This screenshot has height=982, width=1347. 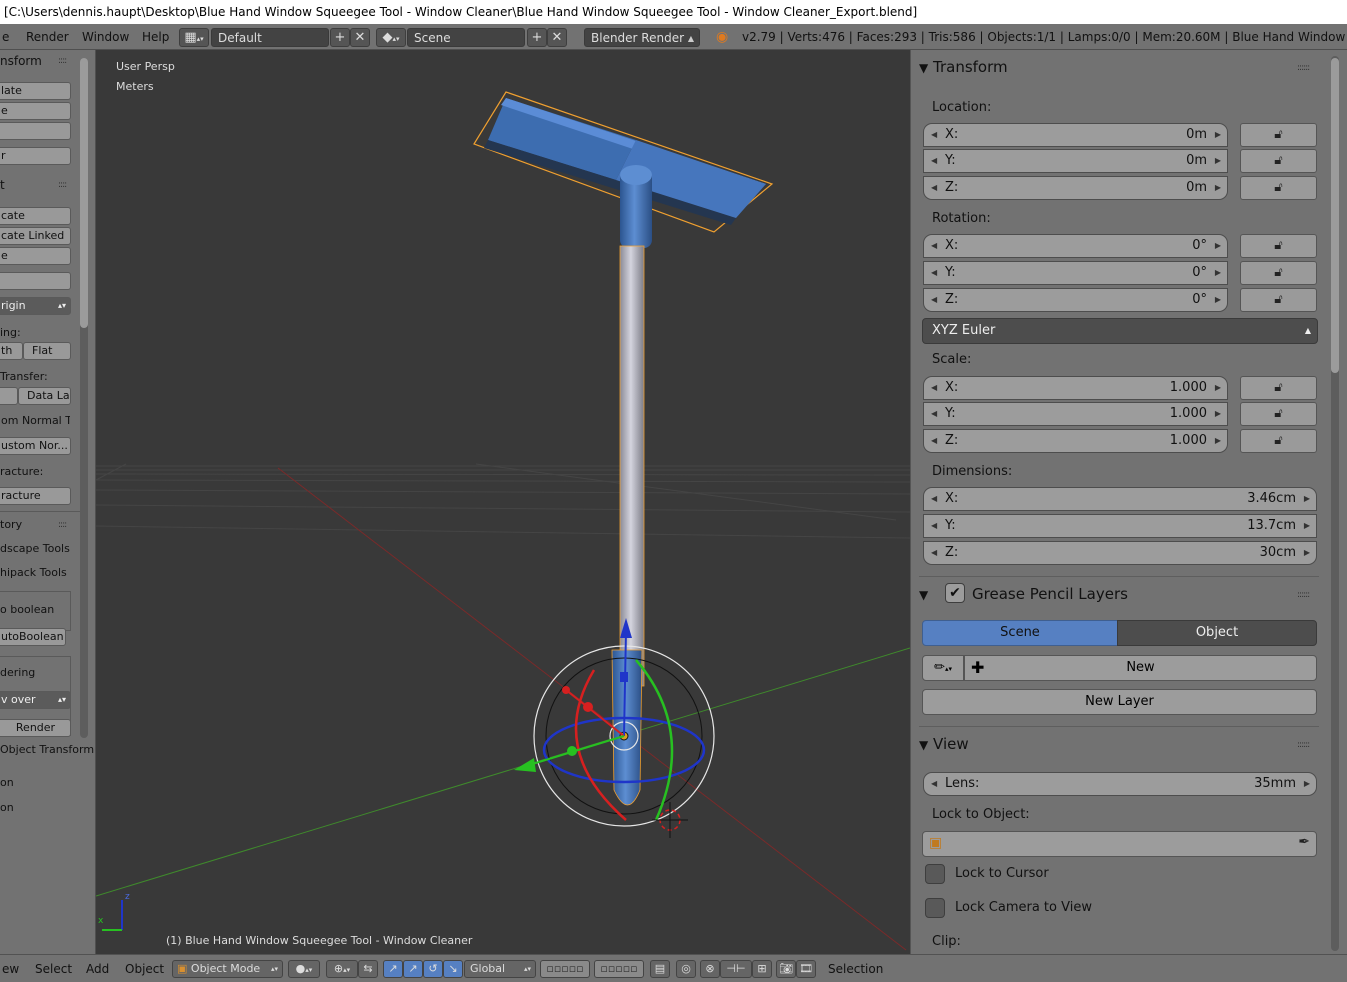 What do you see at coordinates (1002, 873) in the screenshot?
I see `lock-to-cursor-label: Lock to Cursor` at bounding box center [1002, 873].